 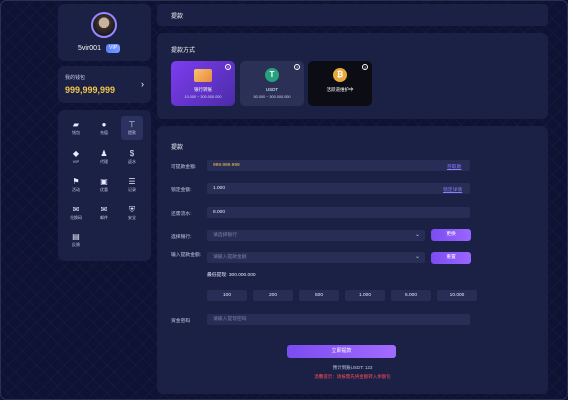 What do you see at coordinates (104, 181) in the screenshot?
I see `promo-icon: ▣` at bounding box center [104, 181].